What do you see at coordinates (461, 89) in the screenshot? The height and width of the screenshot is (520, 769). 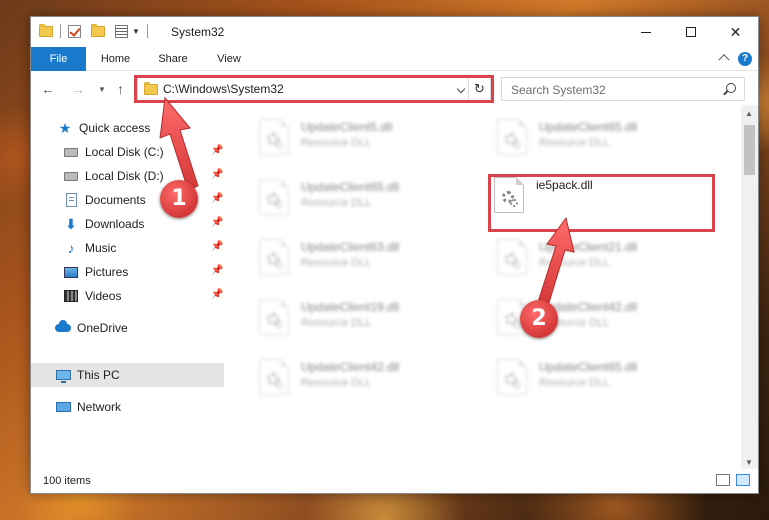 I see `address-dropdown-icon` at bounding box center [461, 89].